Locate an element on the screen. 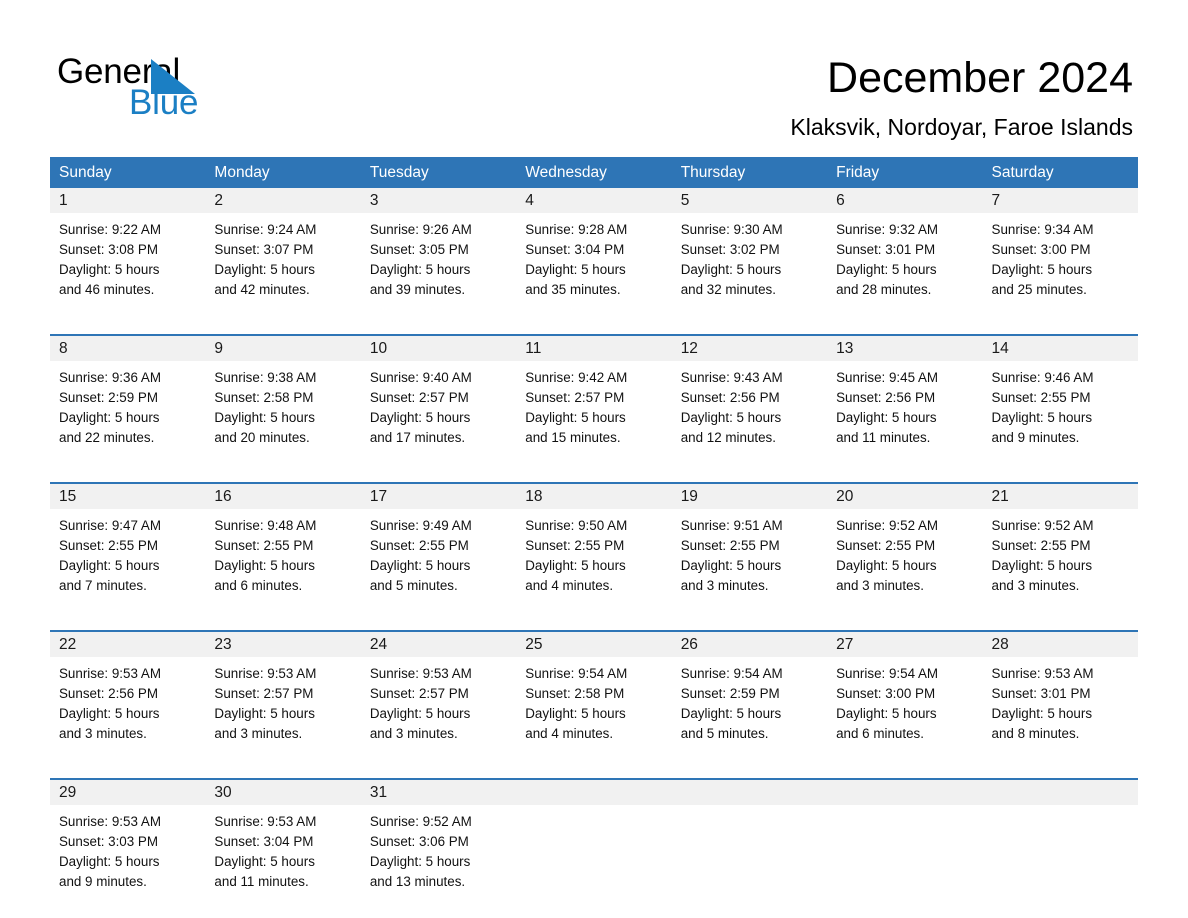 The width and height of the screenshot is (1188, 918). daylight-text-line2: and 9 minutes. is located at coordinates (103, 881).